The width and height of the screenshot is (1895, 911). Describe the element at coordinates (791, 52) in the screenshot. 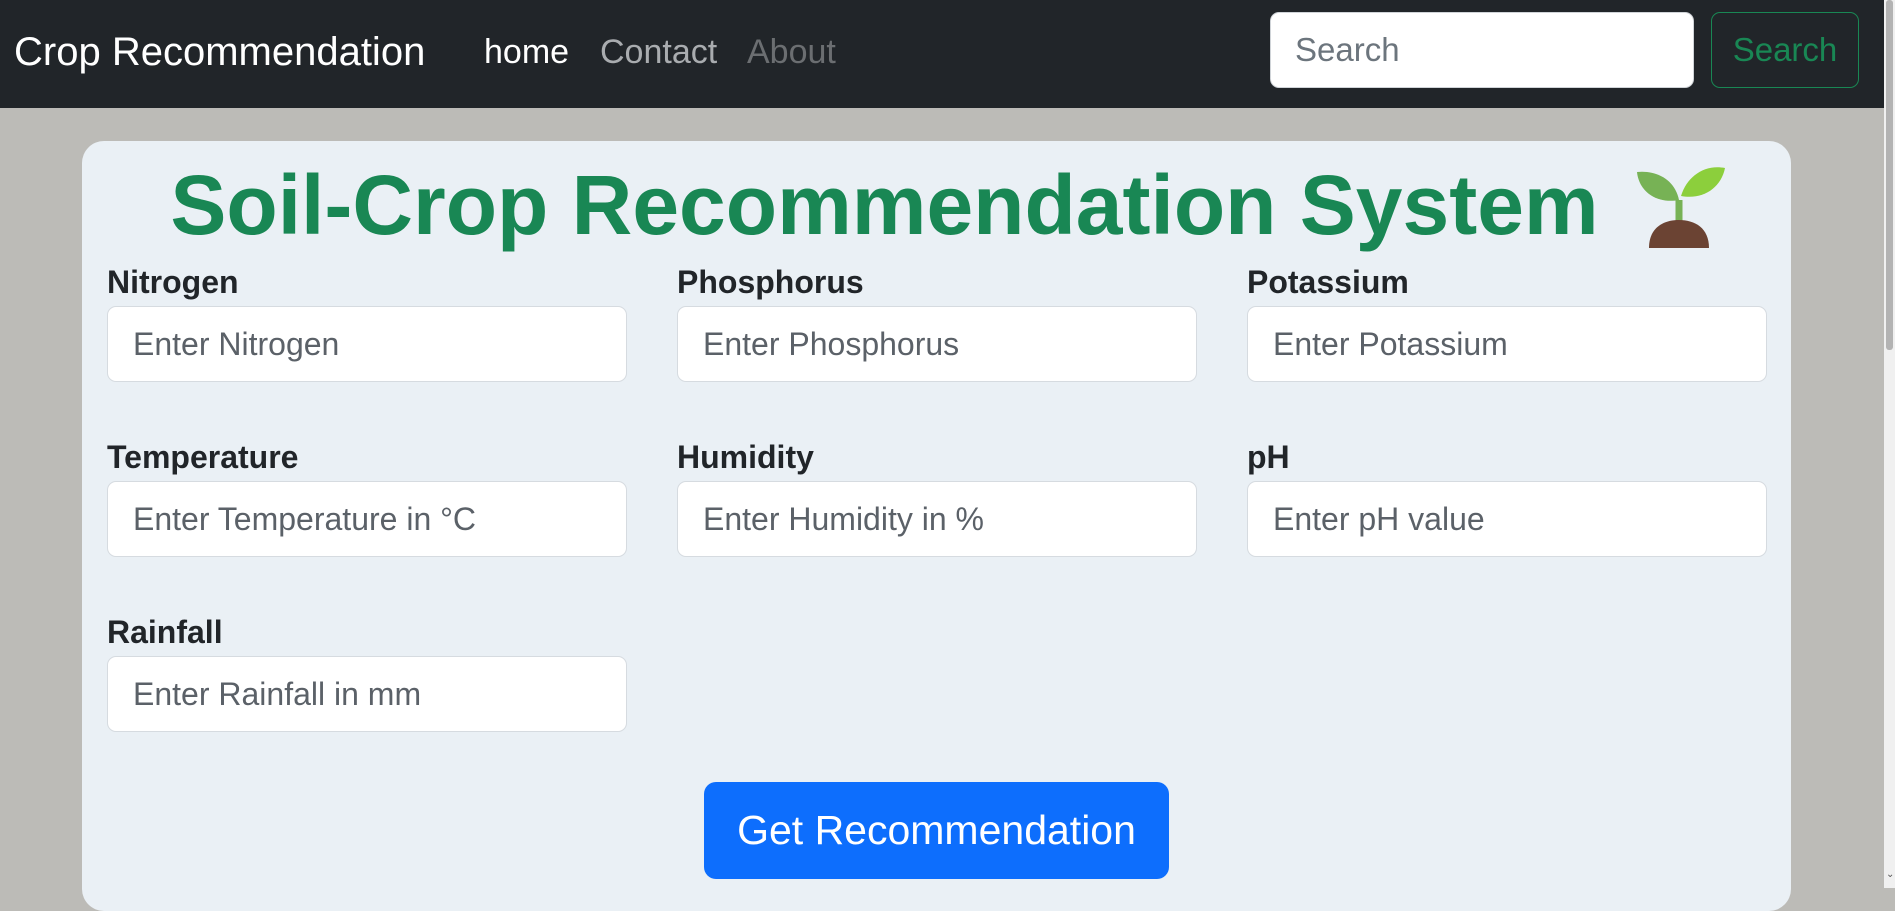

I see `nav-link-about: About` at that location.